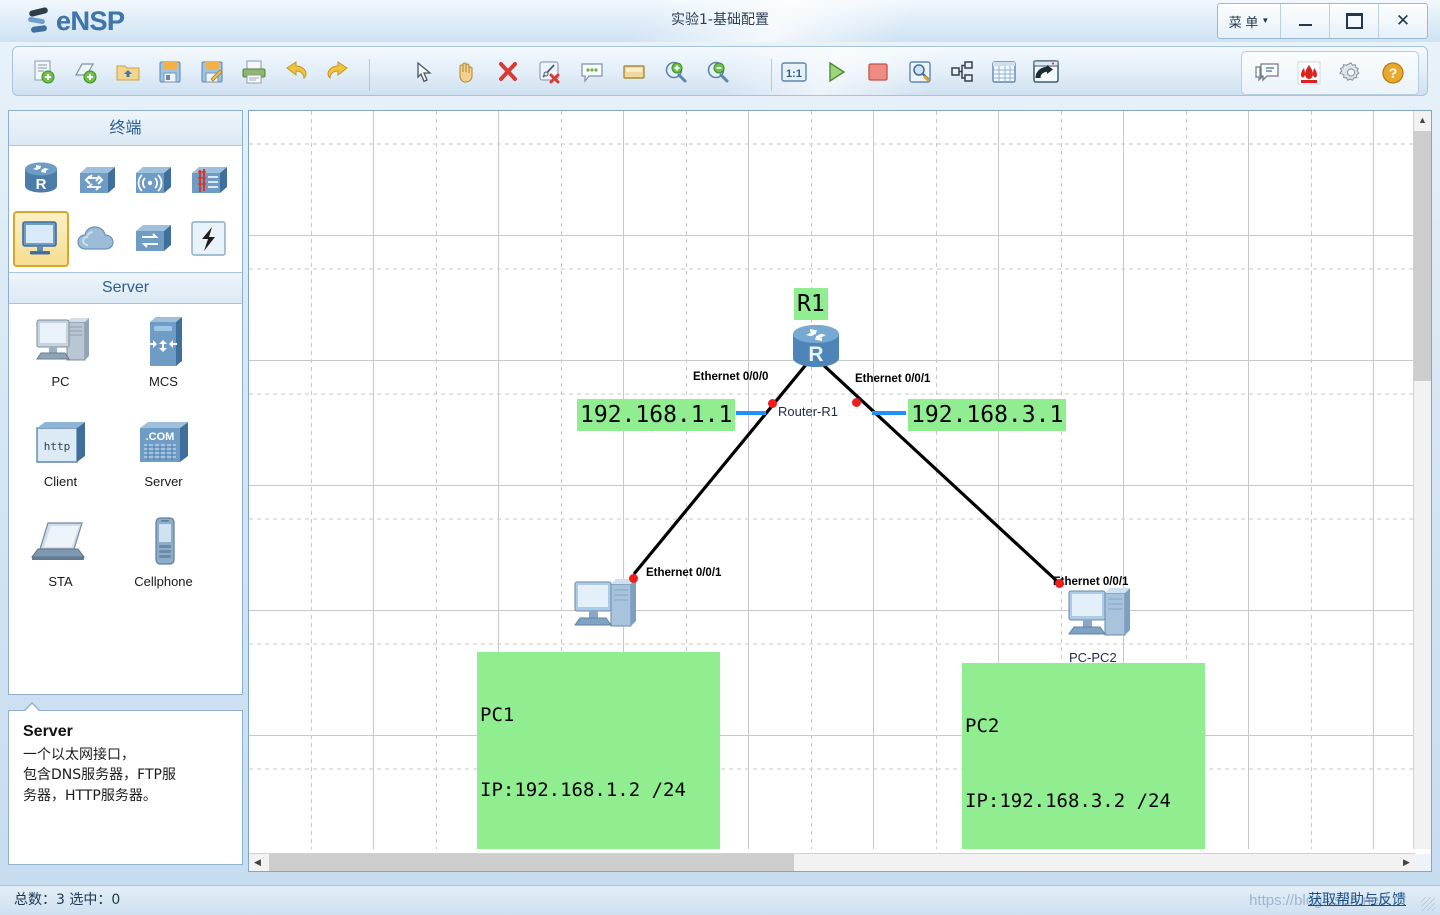 This screenshot has width=1440, height=915. I want to click on scroll-right-icon: ▶, so click(1406, 862).